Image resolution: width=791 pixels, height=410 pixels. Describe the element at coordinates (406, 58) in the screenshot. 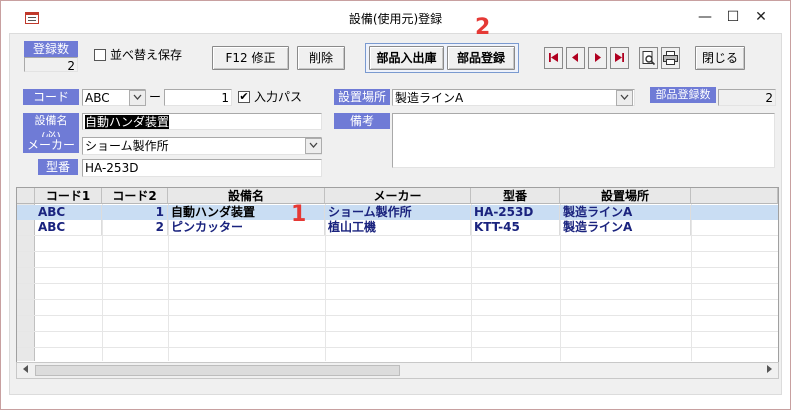

I see `parts-io-button: 部品入出庫` at that location.